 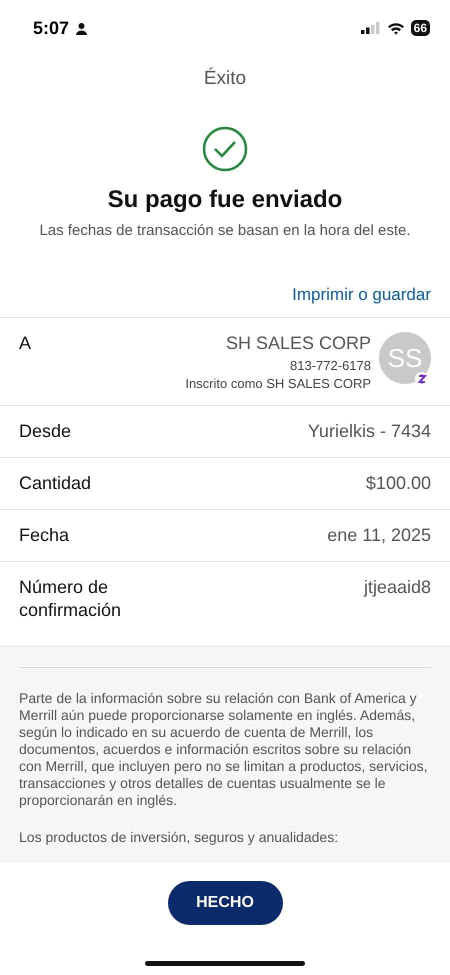 What do you see at coordinates (25, 343) in the screenshot?
I see `detail-label: A` at bounding box center [25, 343].